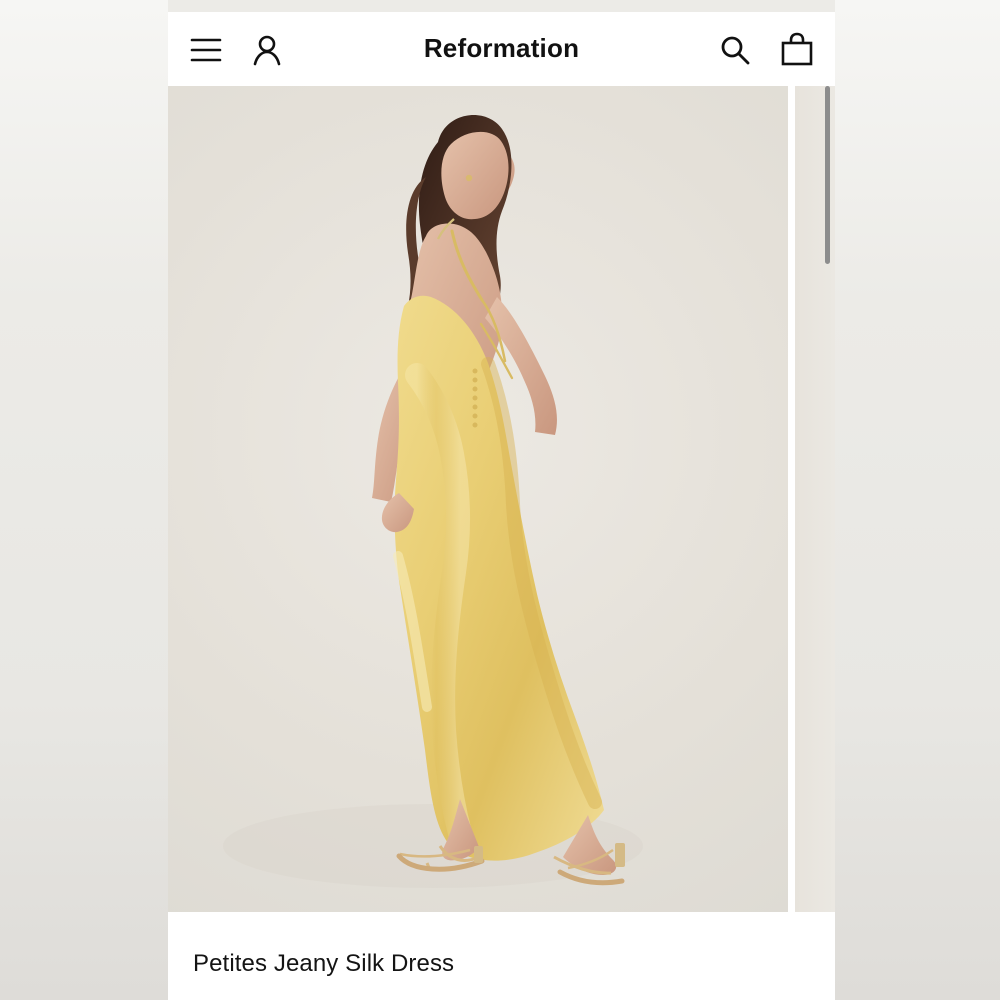  What do you see at coordinates (501, 956) in the screenshot?
I see `product-info: Petites Jeany Silk Dress` at bounding box center [501, 956].